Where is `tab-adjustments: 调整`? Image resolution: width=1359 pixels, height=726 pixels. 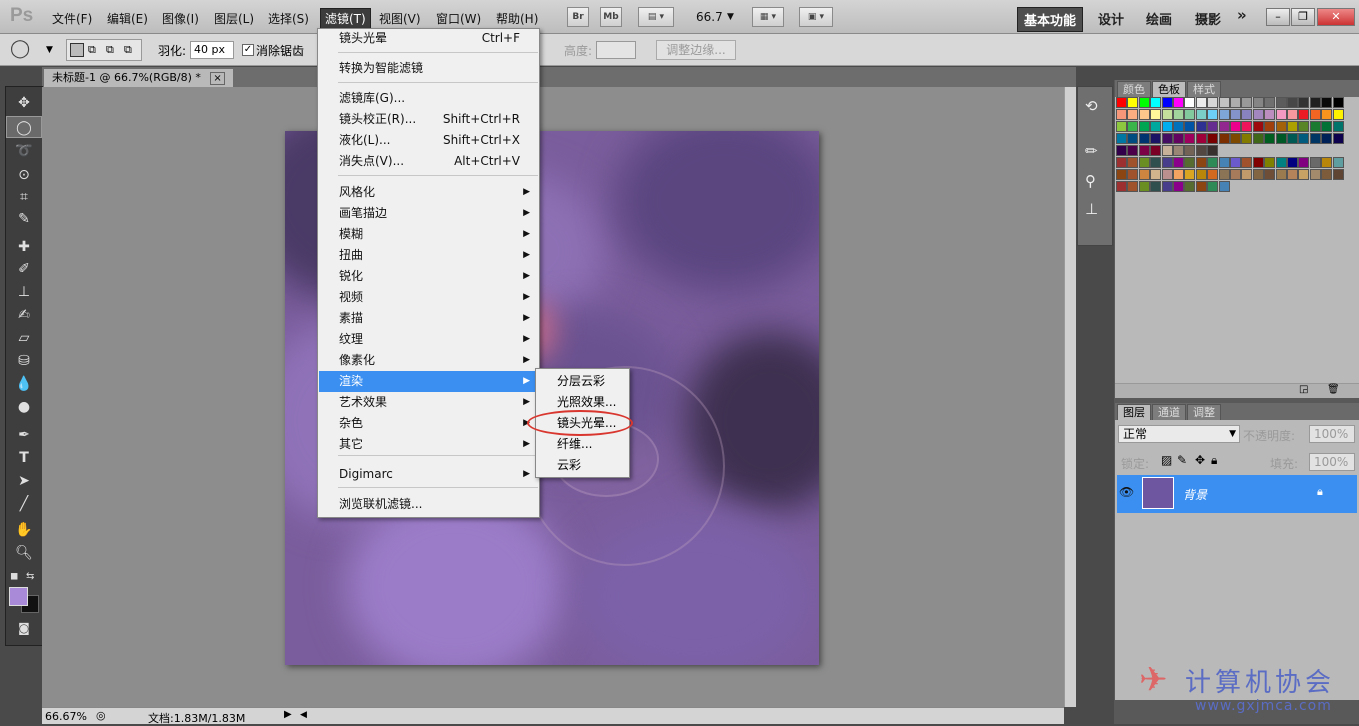
tab-adjustments: 调整 is located at coordinates (1204, 412).